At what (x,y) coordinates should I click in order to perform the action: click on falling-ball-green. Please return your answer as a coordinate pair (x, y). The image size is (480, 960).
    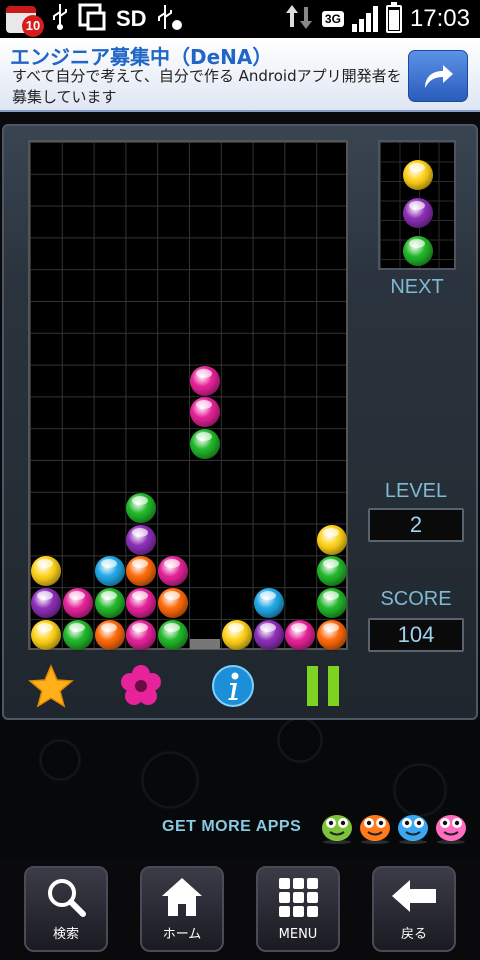
    Looking at the image, I should click on (204, 444).